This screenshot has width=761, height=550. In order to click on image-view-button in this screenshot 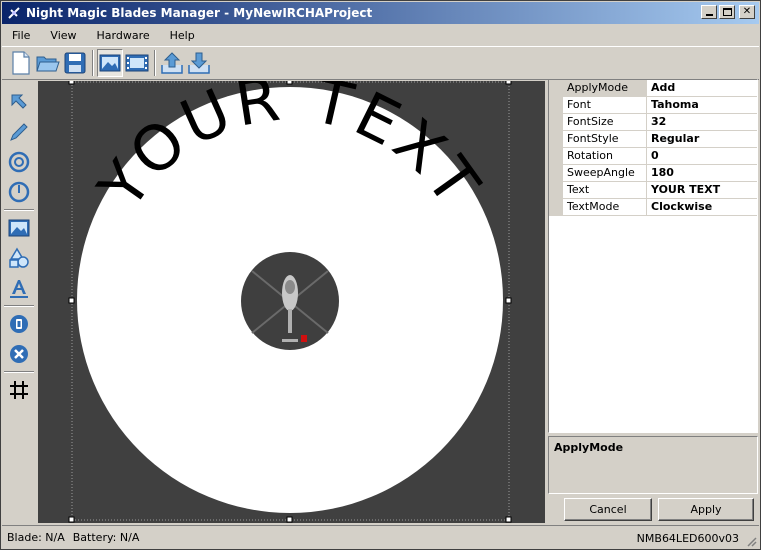, I will do `click(110, 63)`.